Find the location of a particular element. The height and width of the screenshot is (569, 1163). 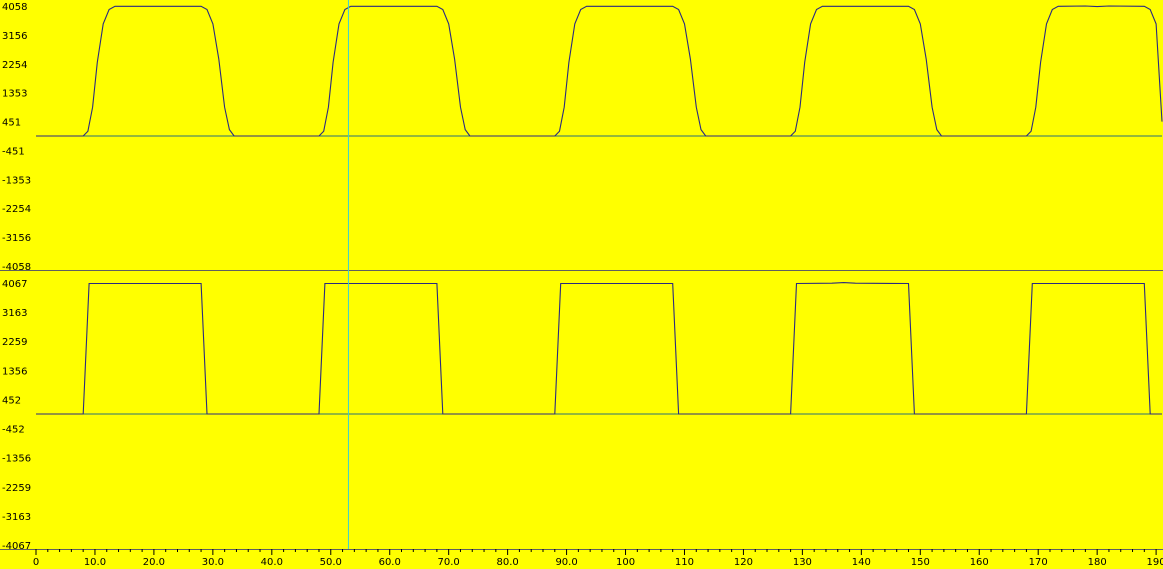

x-tick-label: 50.0 is located at coordinates (331, 562).